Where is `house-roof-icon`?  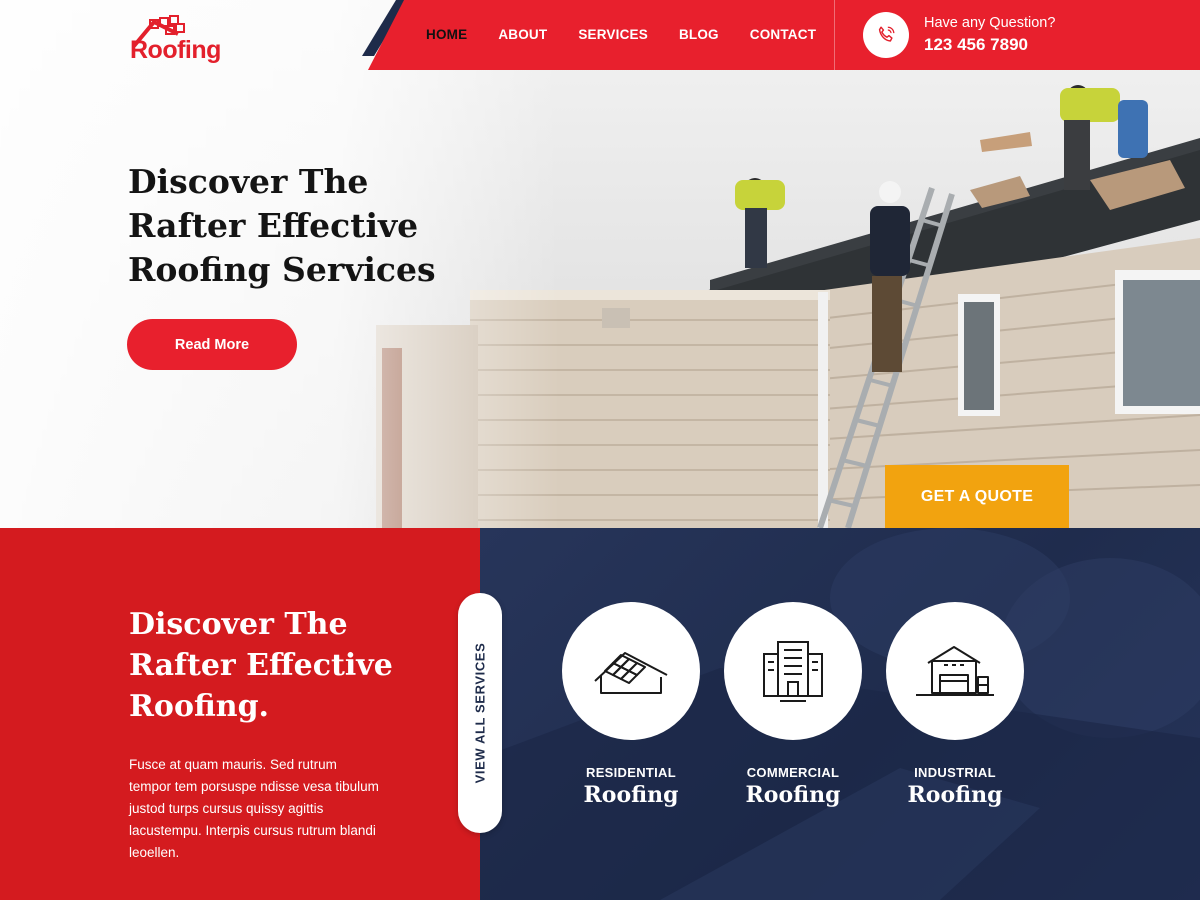 house-roof-icon is located at coordinates (631, 673).